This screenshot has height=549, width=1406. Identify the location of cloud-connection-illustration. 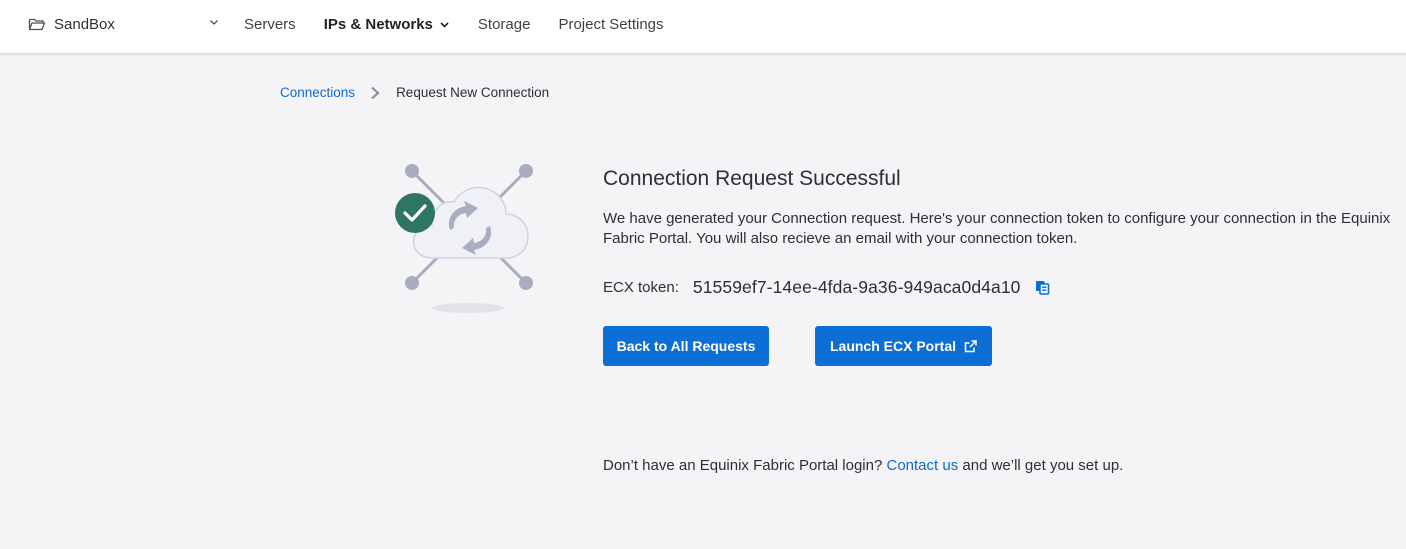
(464, 238).